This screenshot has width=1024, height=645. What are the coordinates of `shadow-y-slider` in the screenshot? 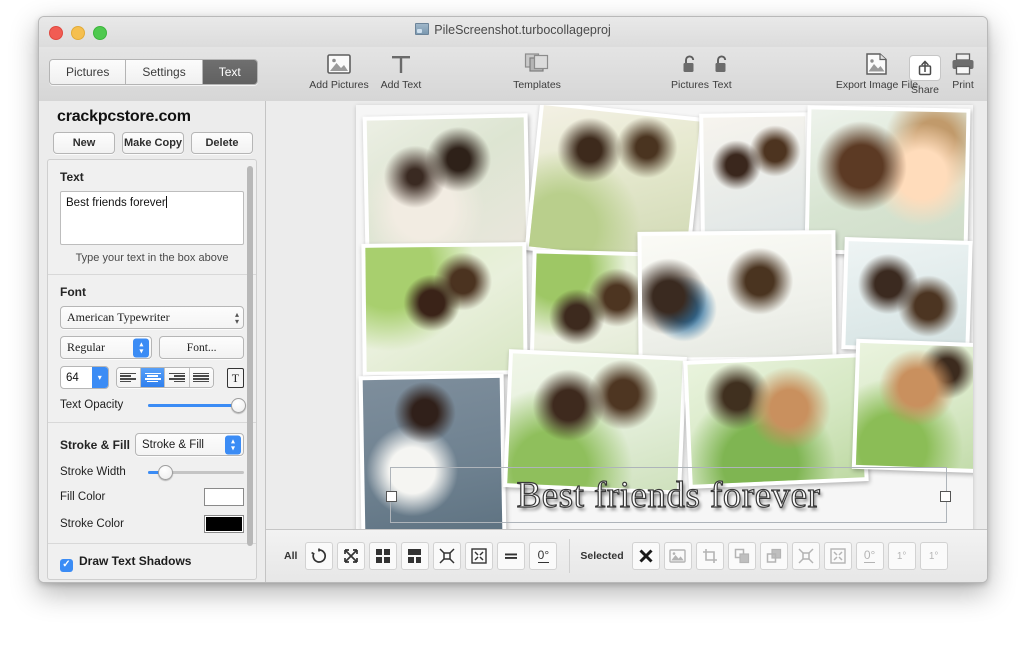 It's located at (206, 580).